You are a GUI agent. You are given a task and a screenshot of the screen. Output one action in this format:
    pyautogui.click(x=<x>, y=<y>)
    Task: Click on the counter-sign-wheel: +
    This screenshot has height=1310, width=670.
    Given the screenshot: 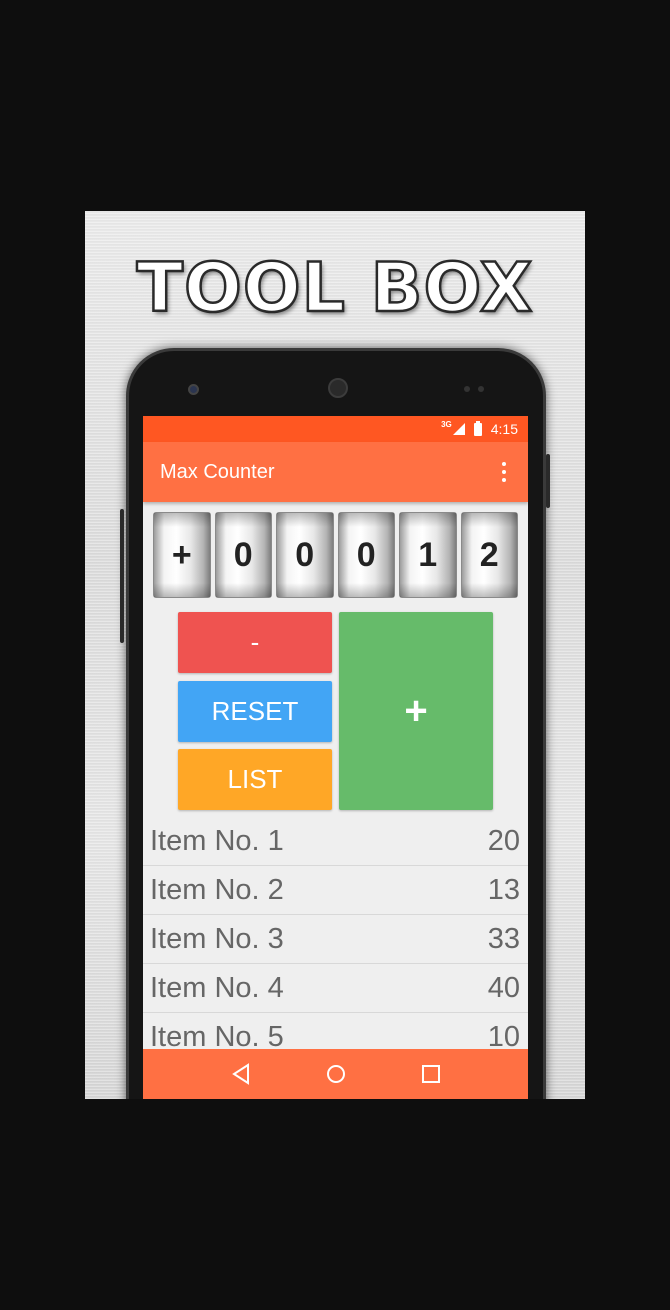 What is the action you would take?
    pyautogui.click(x=182, y=555)
    